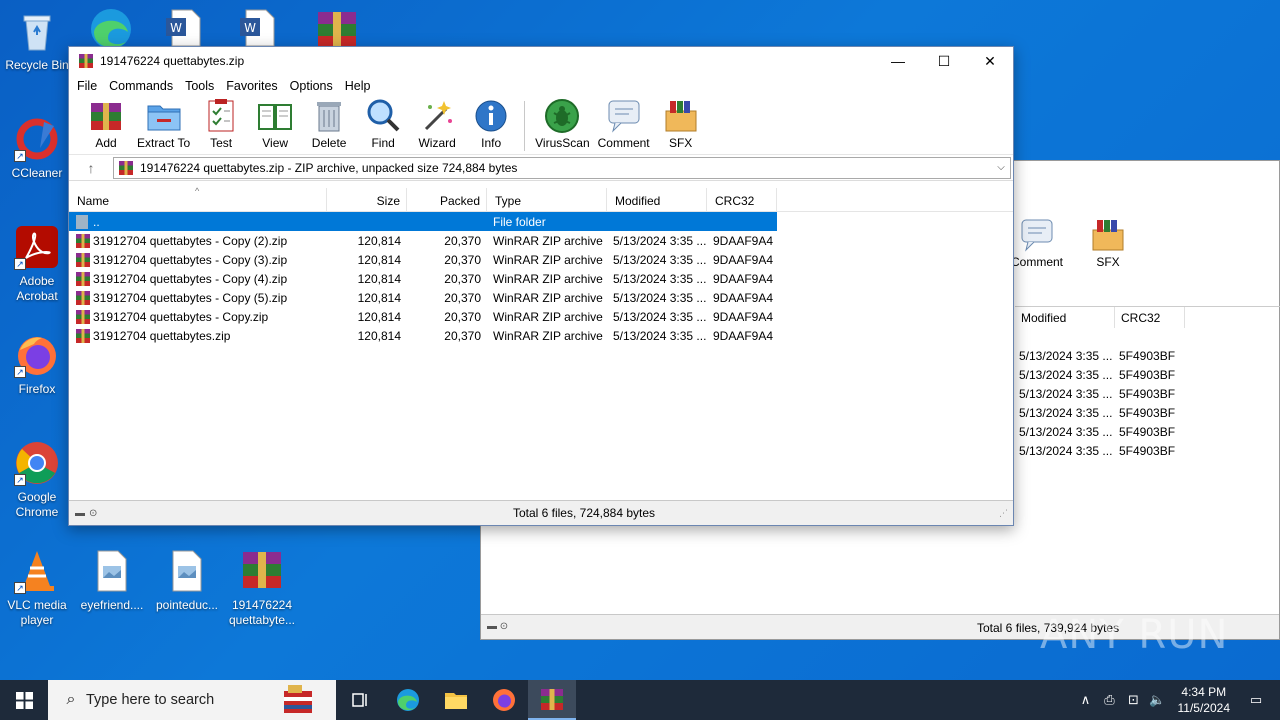 The height and width of the screenshot is (720, 1280). Describe the element at coordinates (37, 612) in the screenshot. I see `desktop-icon-label: VLC media player` at that location.